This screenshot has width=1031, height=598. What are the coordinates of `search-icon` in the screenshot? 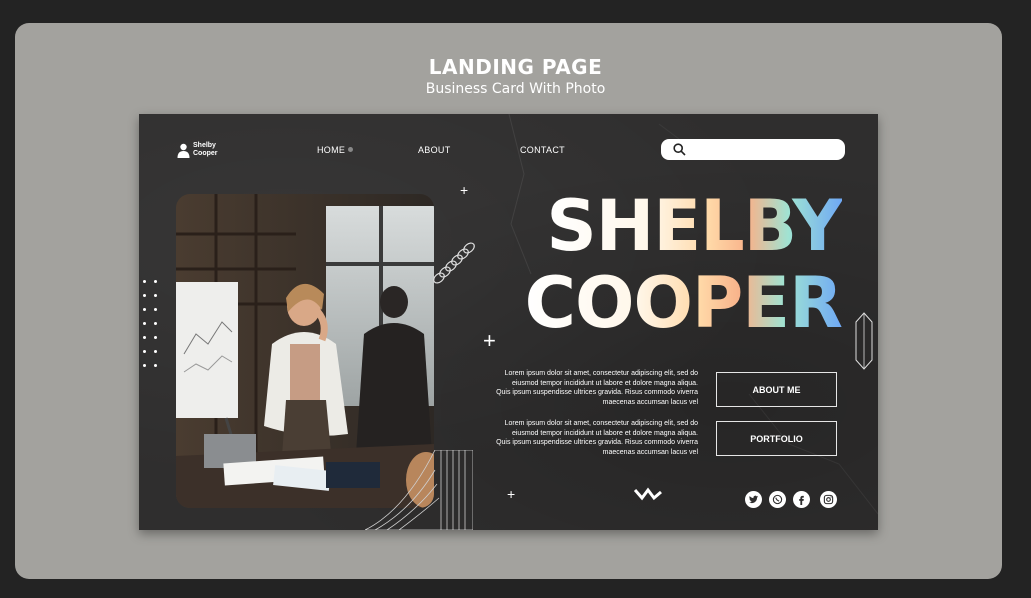 It's located at (679, 149).